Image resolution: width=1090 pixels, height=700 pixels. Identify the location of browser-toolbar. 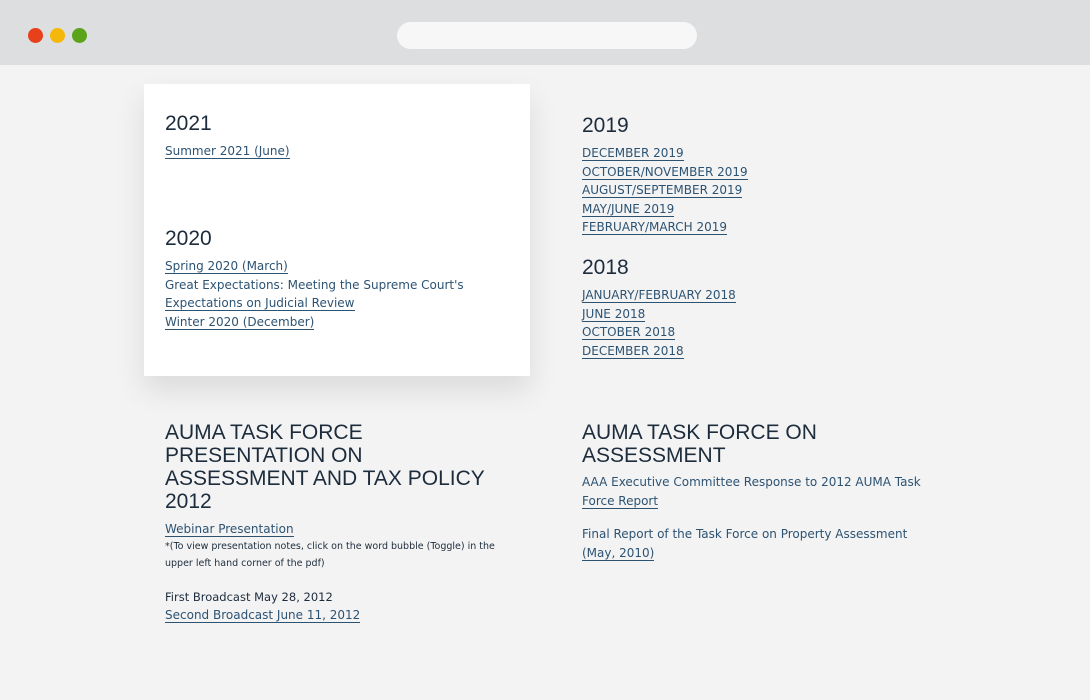
(545, 32).